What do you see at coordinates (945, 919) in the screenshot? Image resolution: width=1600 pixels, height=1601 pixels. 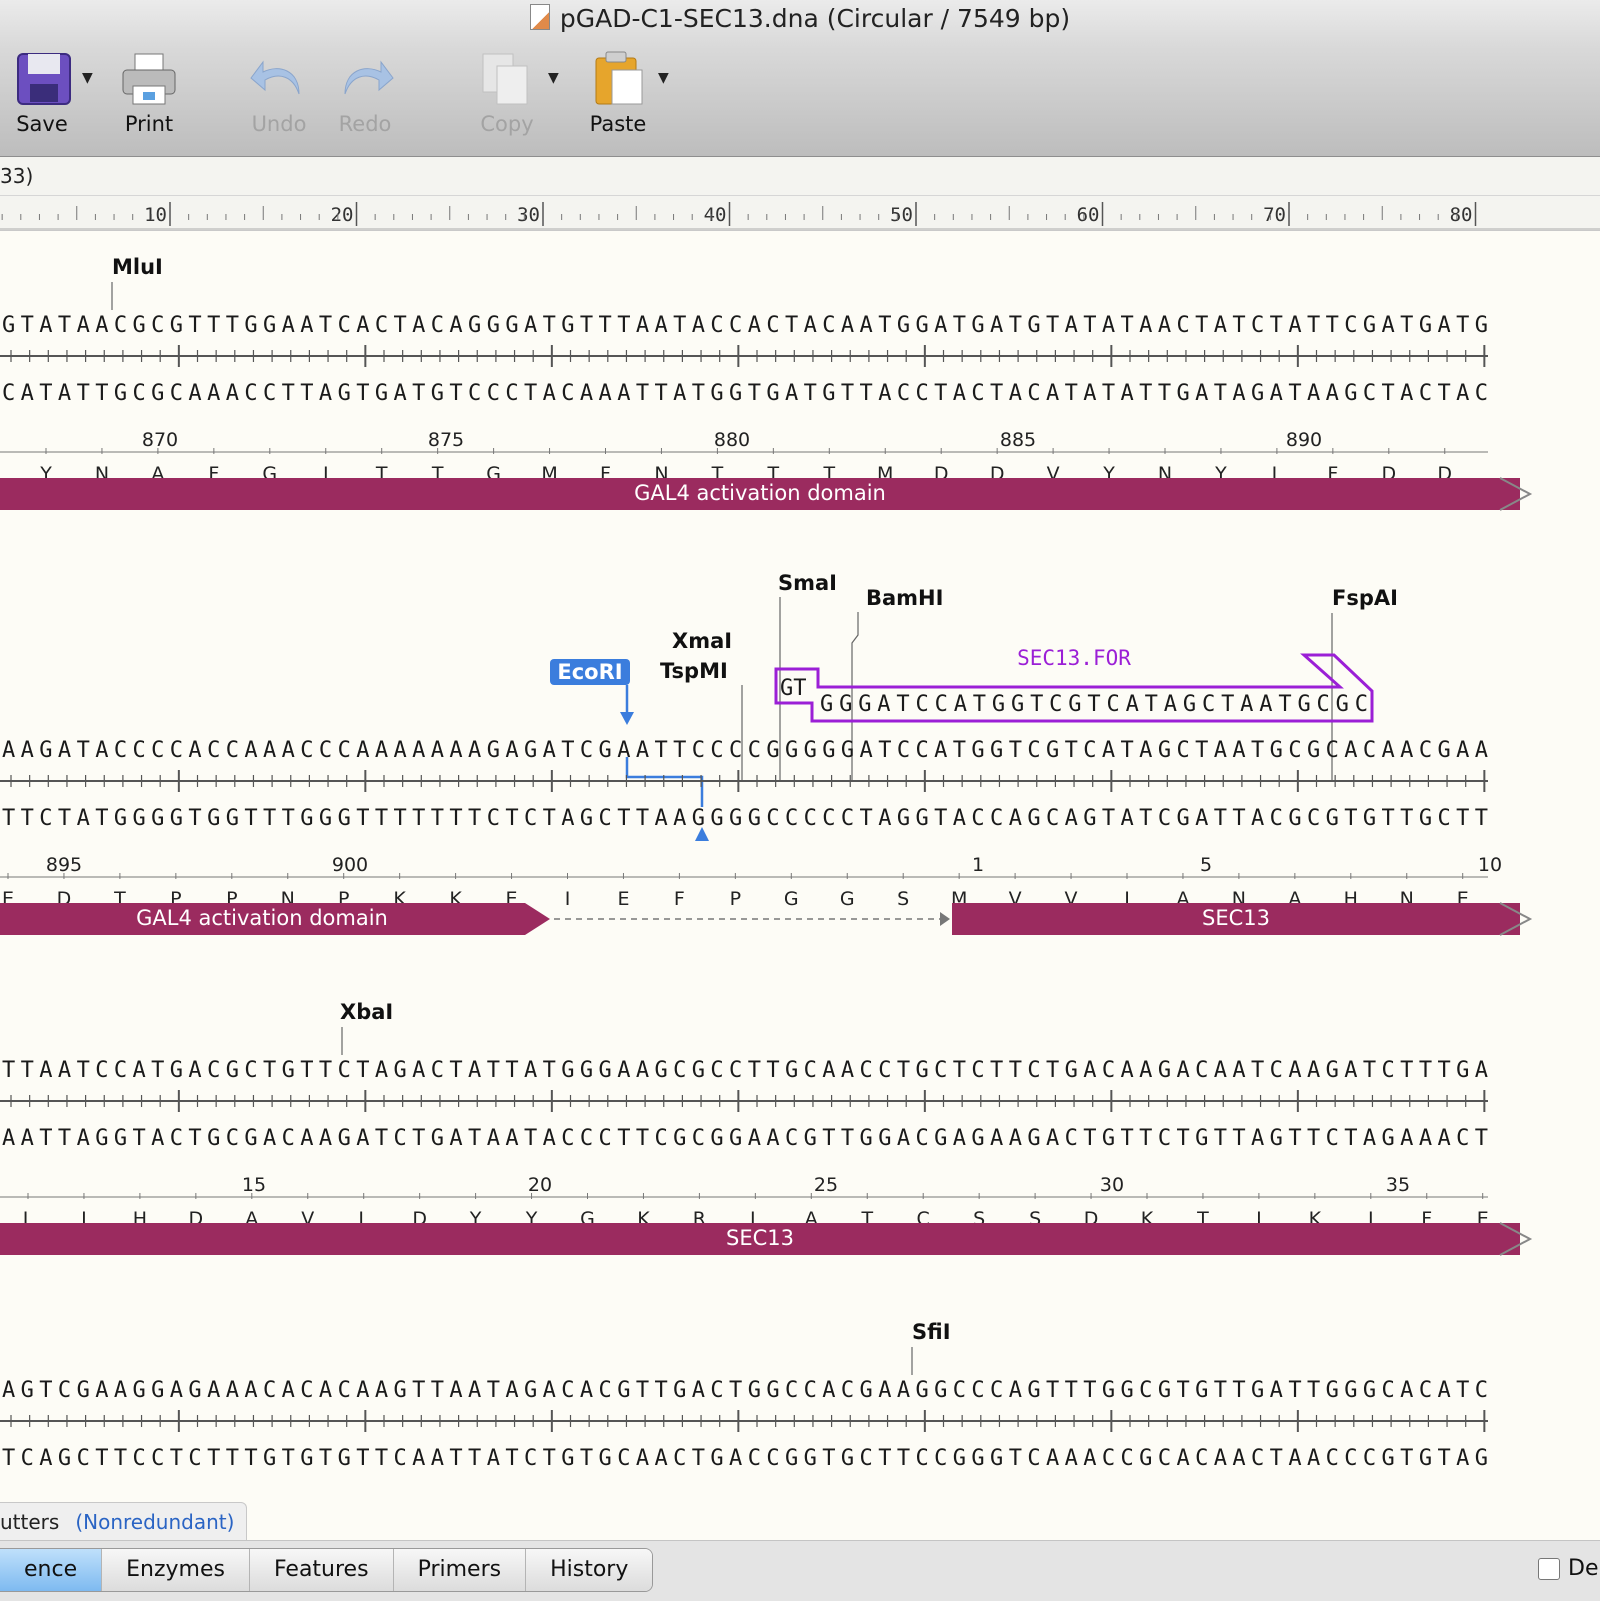 I see `linker-arrow-icon` at bounding box center [945, 919].